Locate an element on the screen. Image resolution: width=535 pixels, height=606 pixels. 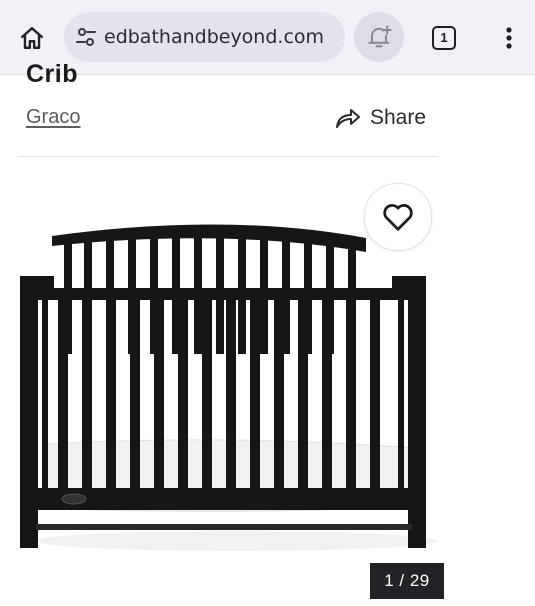
share-icon is located at coordinates (348, 118).